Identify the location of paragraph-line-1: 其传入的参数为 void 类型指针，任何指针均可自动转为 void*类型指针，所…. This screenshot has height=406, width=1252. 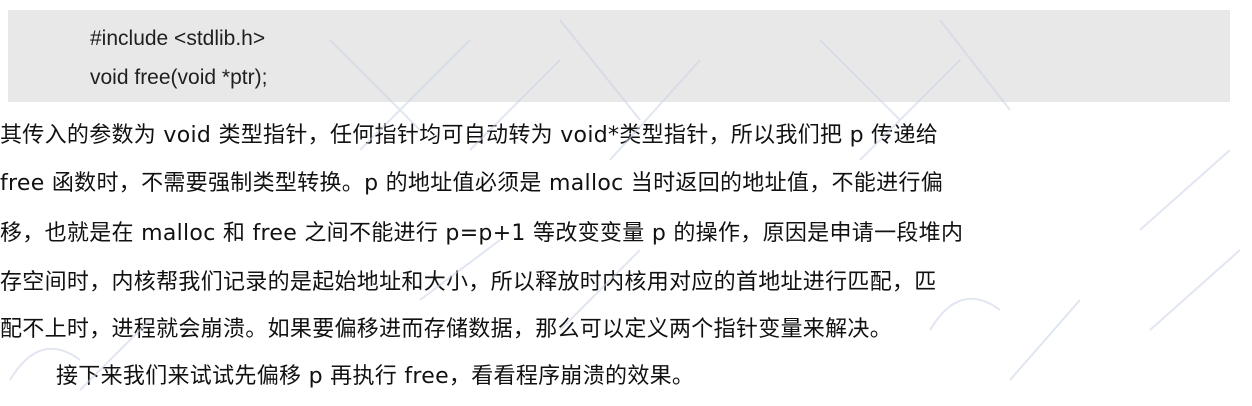
(469, 135).